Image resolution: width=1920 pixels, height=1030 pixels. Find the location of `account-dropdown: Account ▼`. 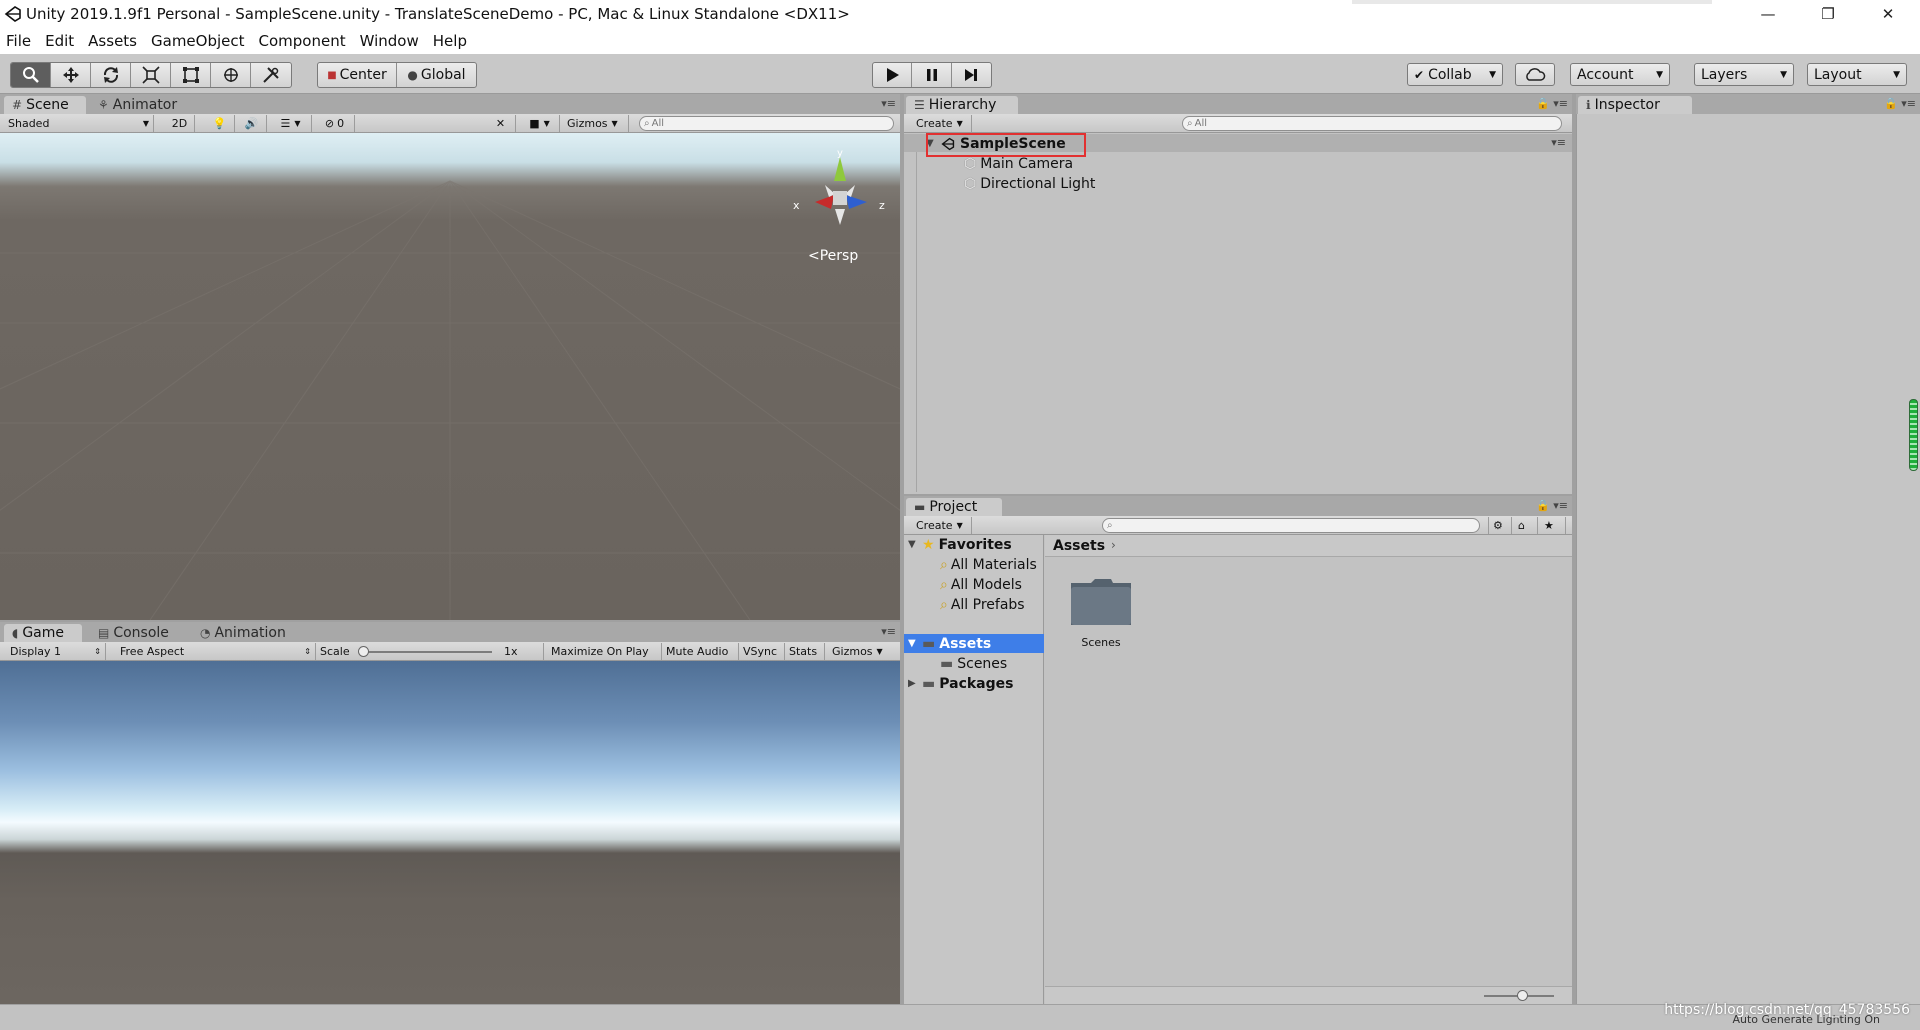

account-dropdown: Account ▼ is located at coordinates (1620, 74).